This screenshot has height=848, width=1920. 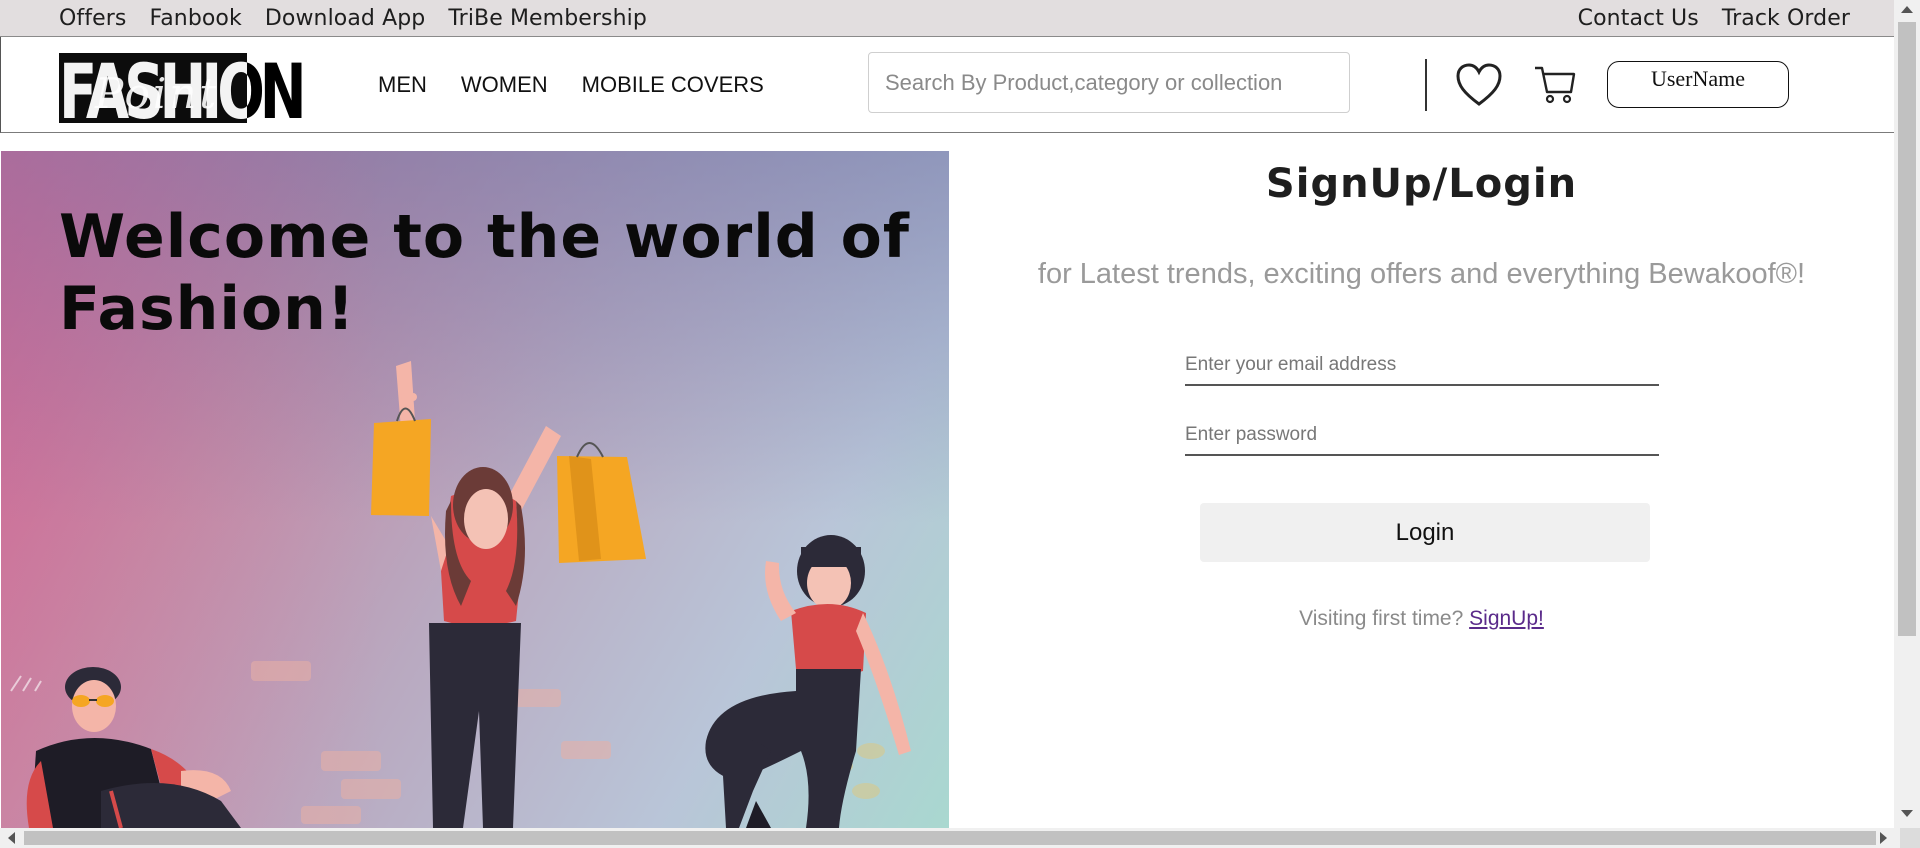 I want to click on password-field-wrapper, so click(x=1422, y=436).